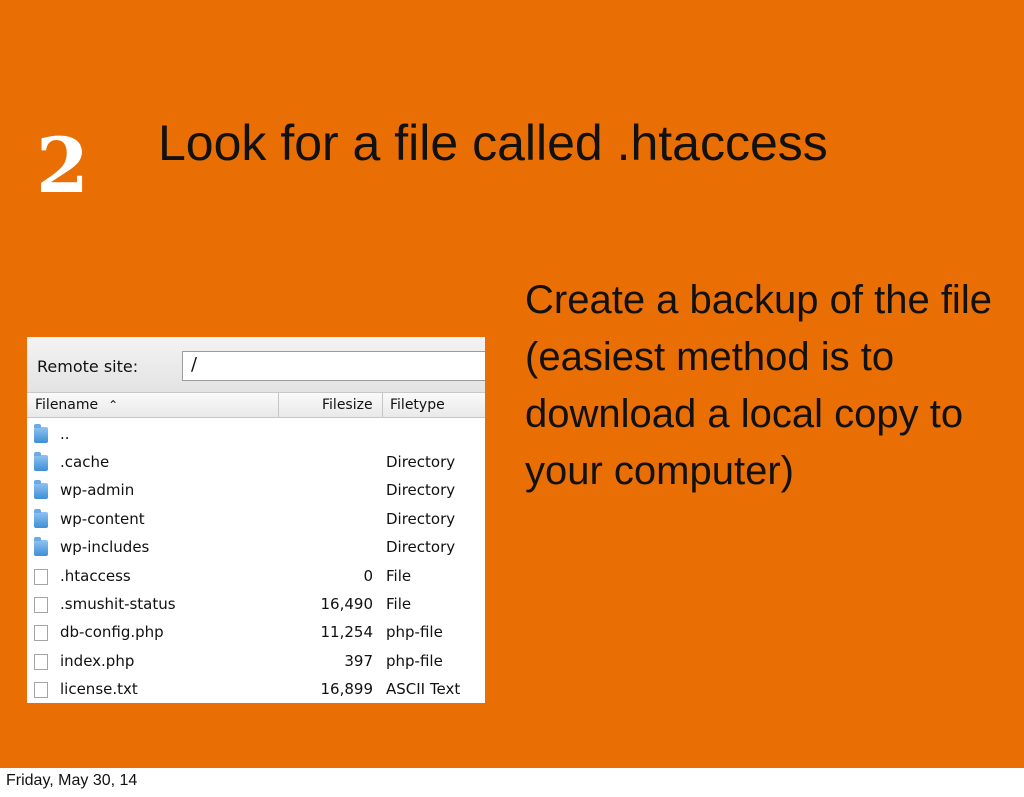 The width and height of the screenshot is (1024, 797). Describe the element at coordinates (65, 434) in the screenshot. I see `file-name: ..` at that location.